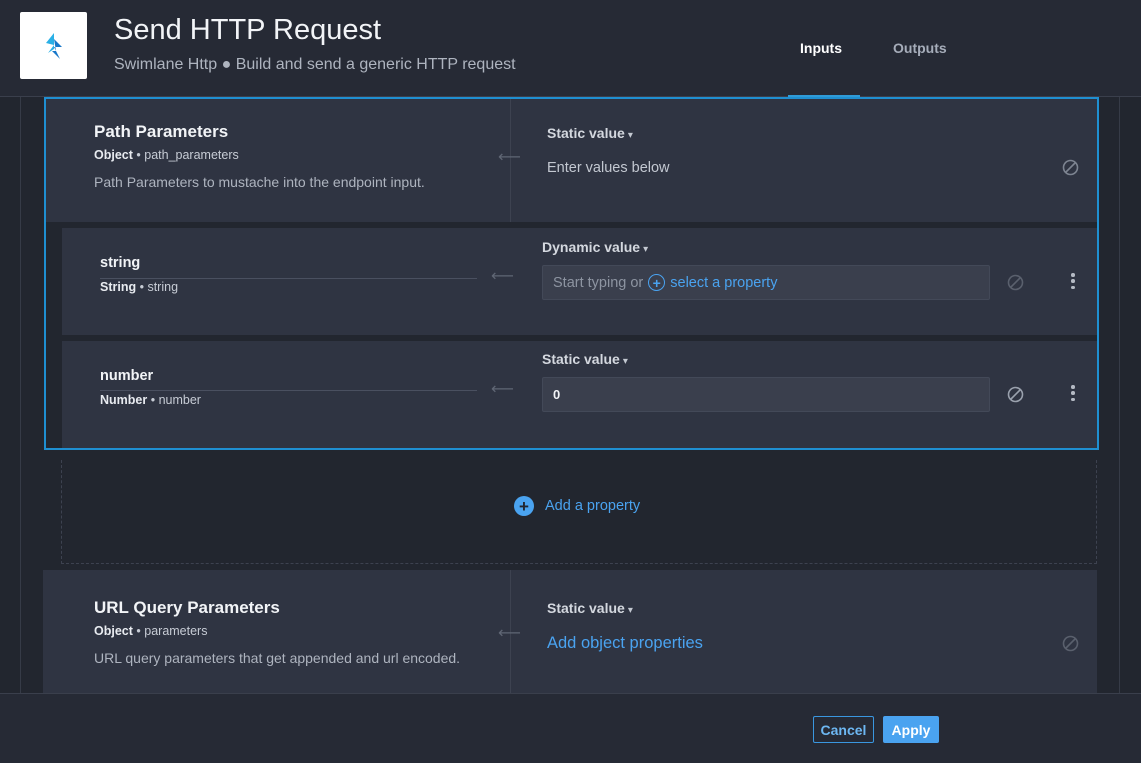 The width and height of the screenshot is (1141, 763). What do you see at coordinates (843, 729) in the screenshot?
I see `cancel-button: Cancel` at bounding box center [843, 729].